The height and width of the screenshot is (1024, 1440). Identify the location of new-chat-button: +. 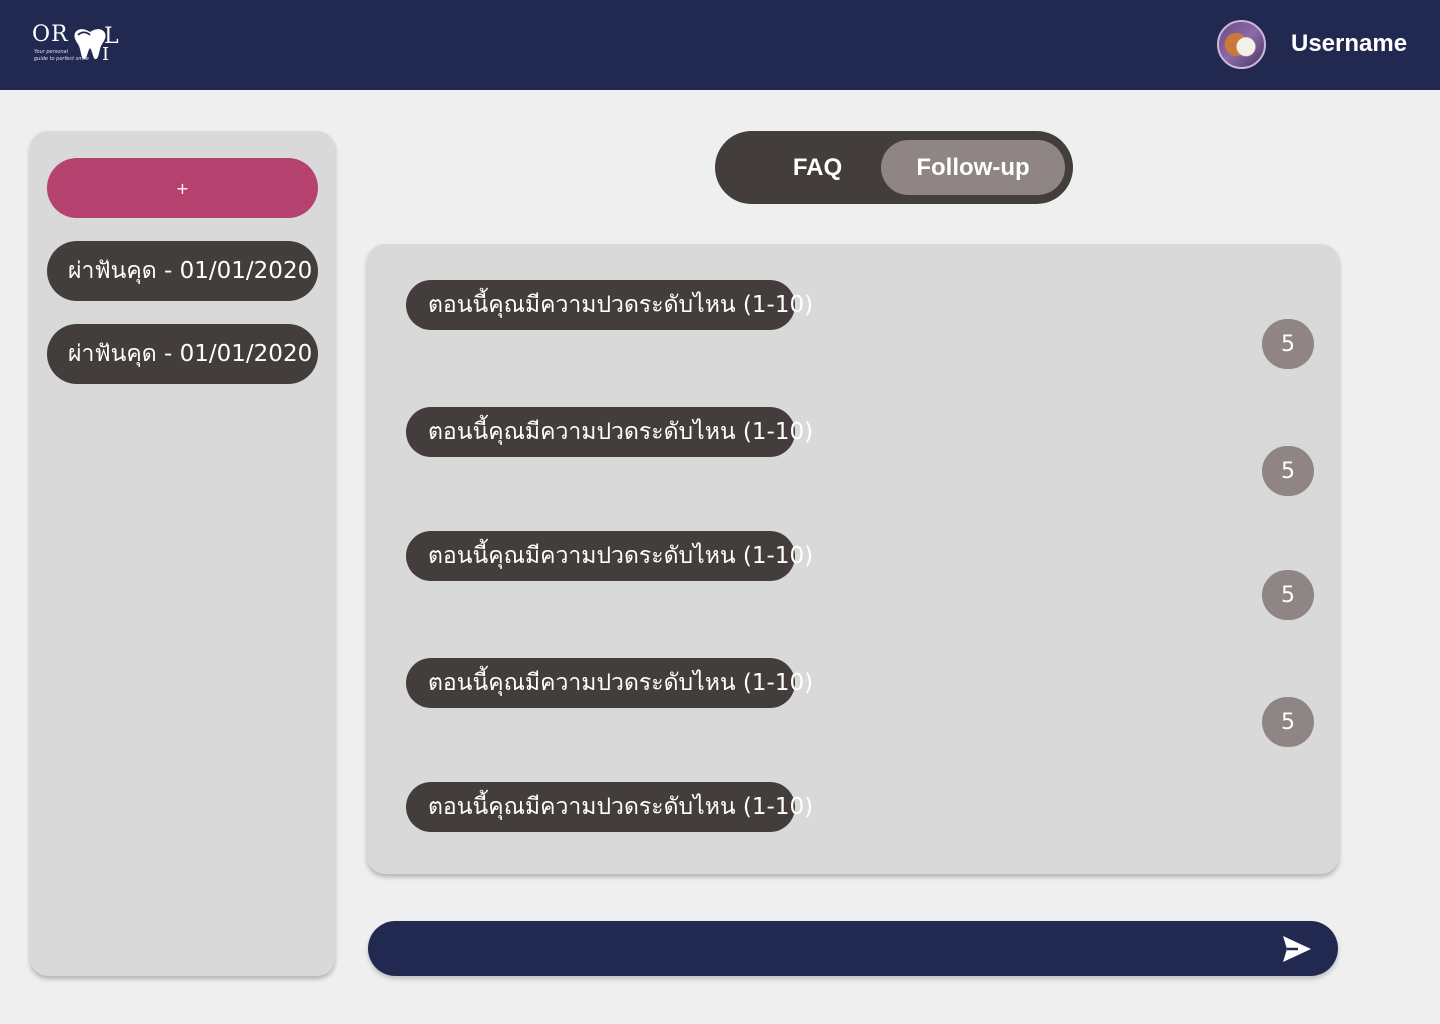
(182, 188).